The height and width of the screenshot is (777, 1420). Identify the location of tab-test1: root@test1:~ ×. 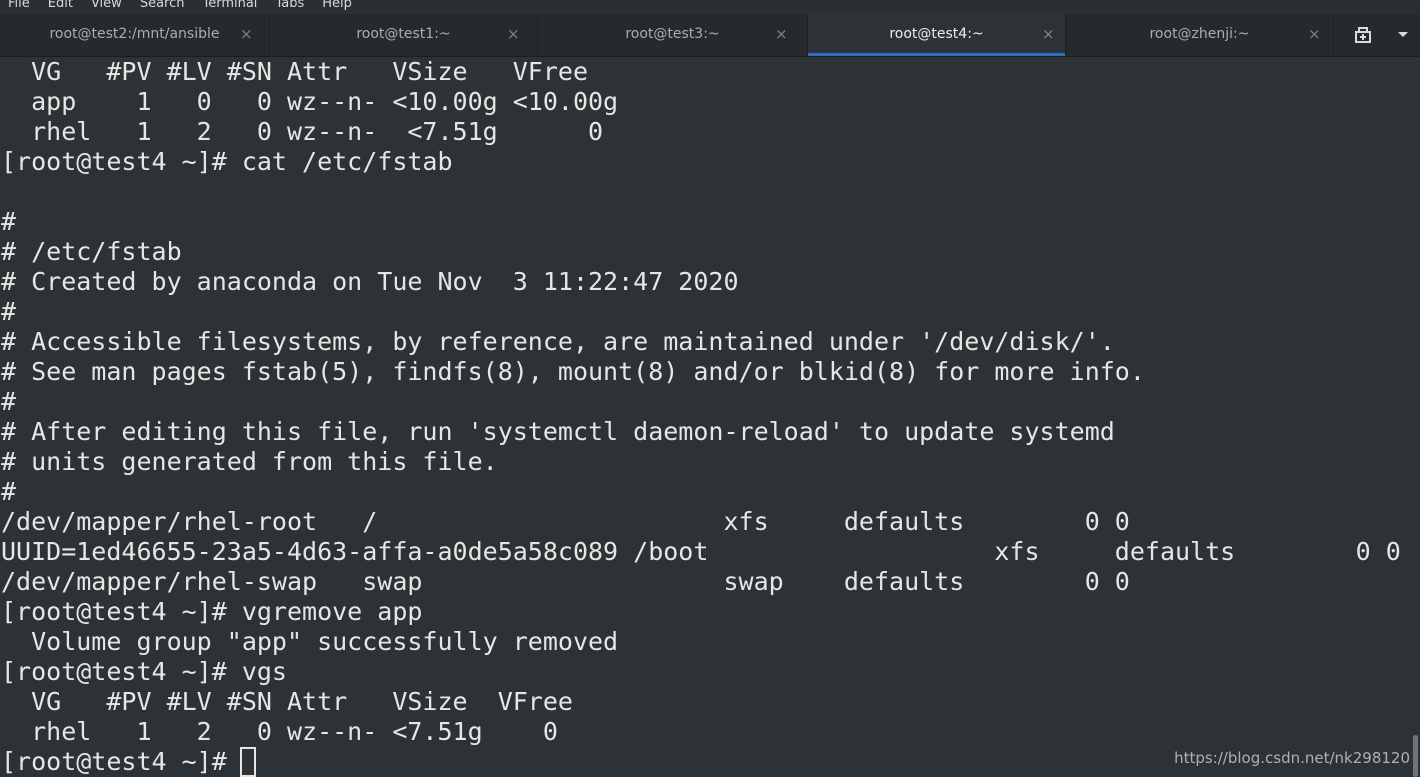
(404, 35).